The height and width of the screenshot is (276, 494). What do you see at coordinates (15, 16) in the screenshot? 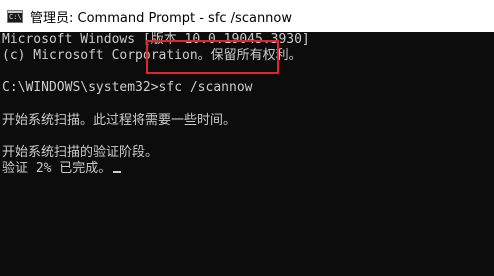
I see `cmd-icon` at bounding box center [15, 16].